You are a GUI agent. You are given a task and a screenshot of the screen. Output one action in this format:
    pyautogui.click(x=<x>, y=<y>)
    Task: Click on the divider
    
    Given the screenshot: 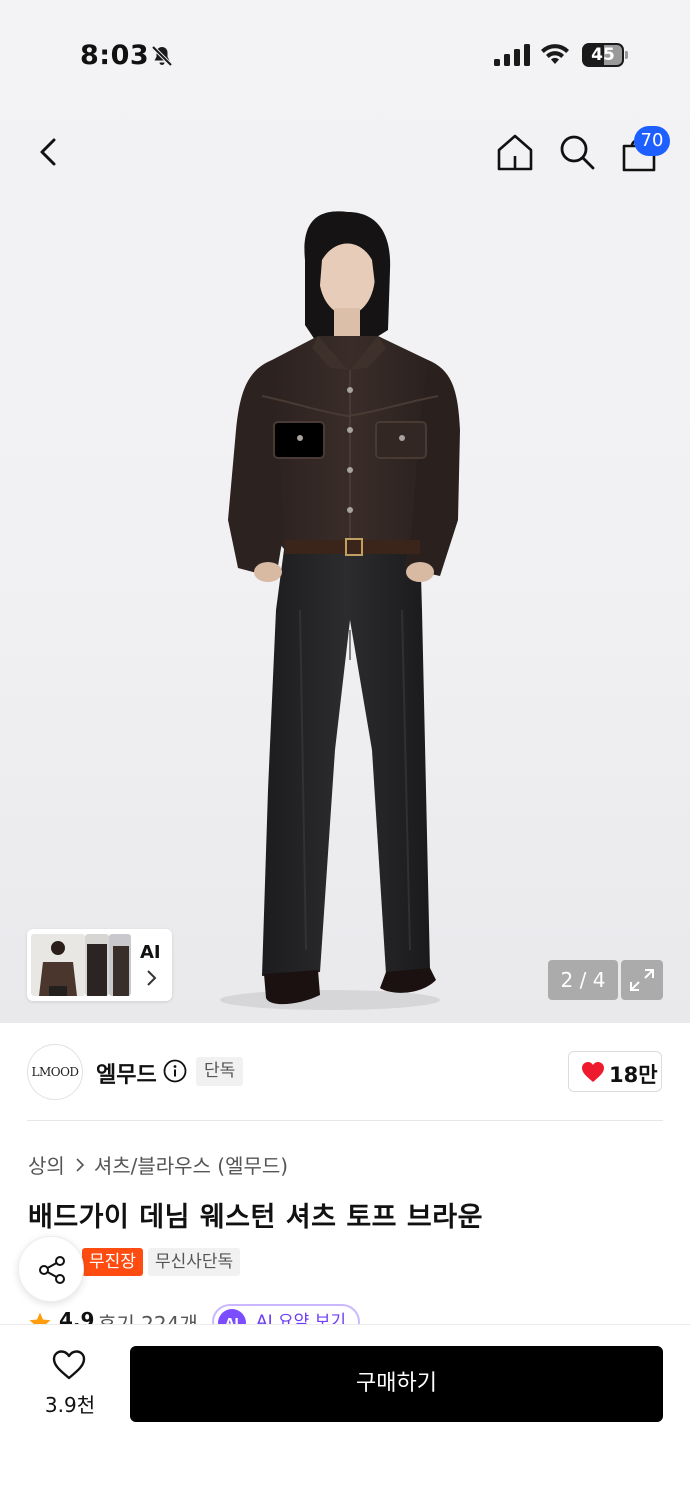 What is the action you would take?
    pyautogui.click(x=345, y=1120)
    